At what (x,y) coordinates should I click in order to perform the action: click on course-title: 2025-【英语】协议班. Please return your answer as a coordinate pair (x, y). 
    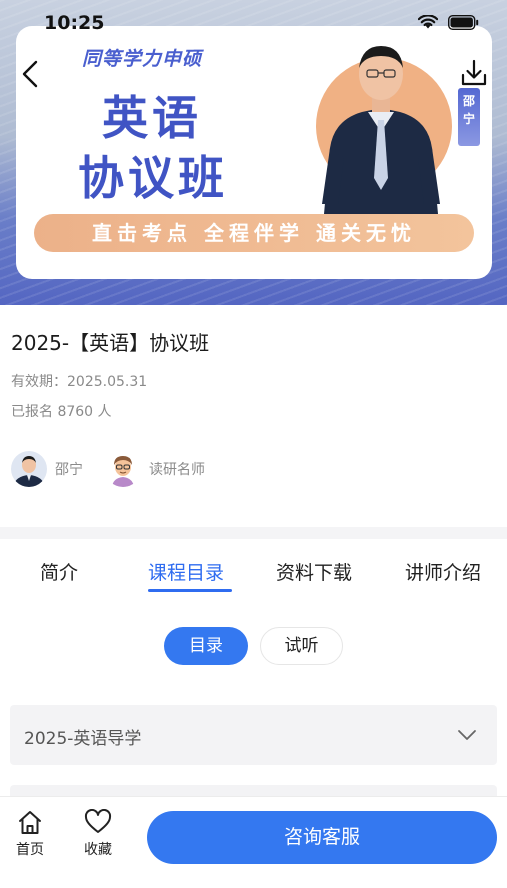
    Looking at the image, I should click on (110, 343).